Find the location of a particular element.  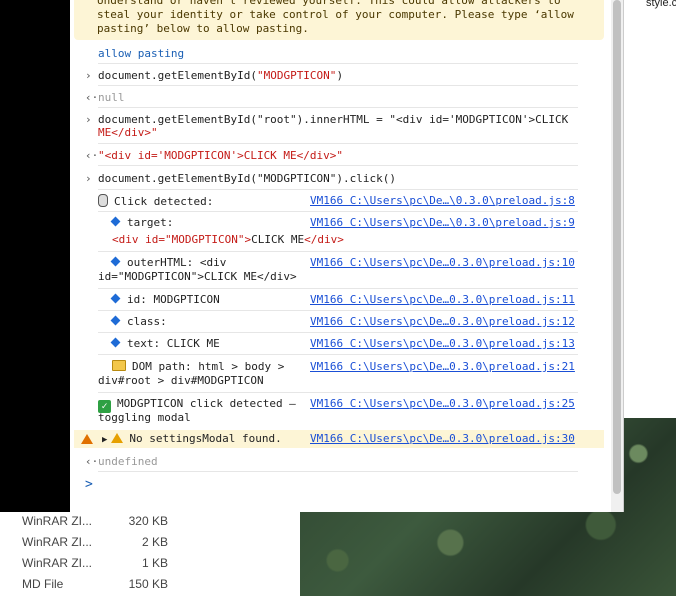

folder-icon is located at coordinates (119, 365).